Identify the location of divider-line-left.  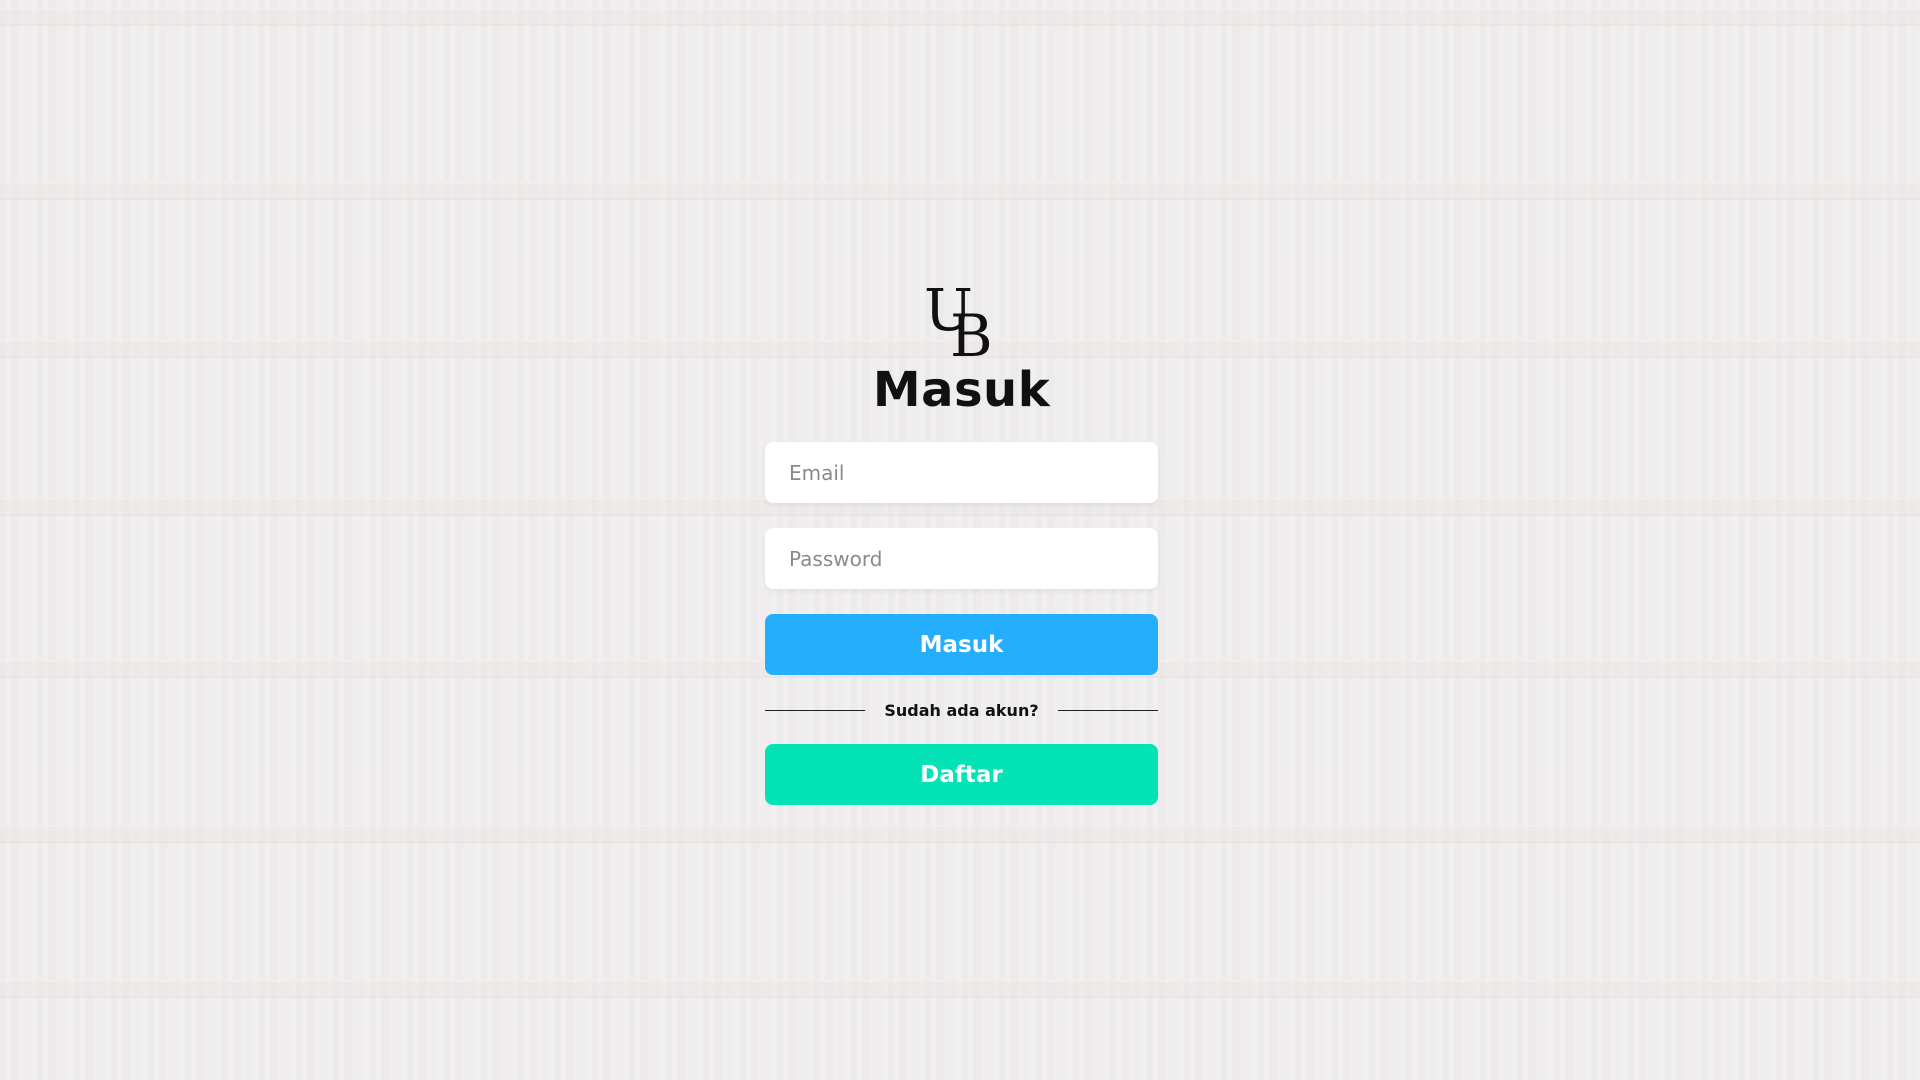
(815, 710).